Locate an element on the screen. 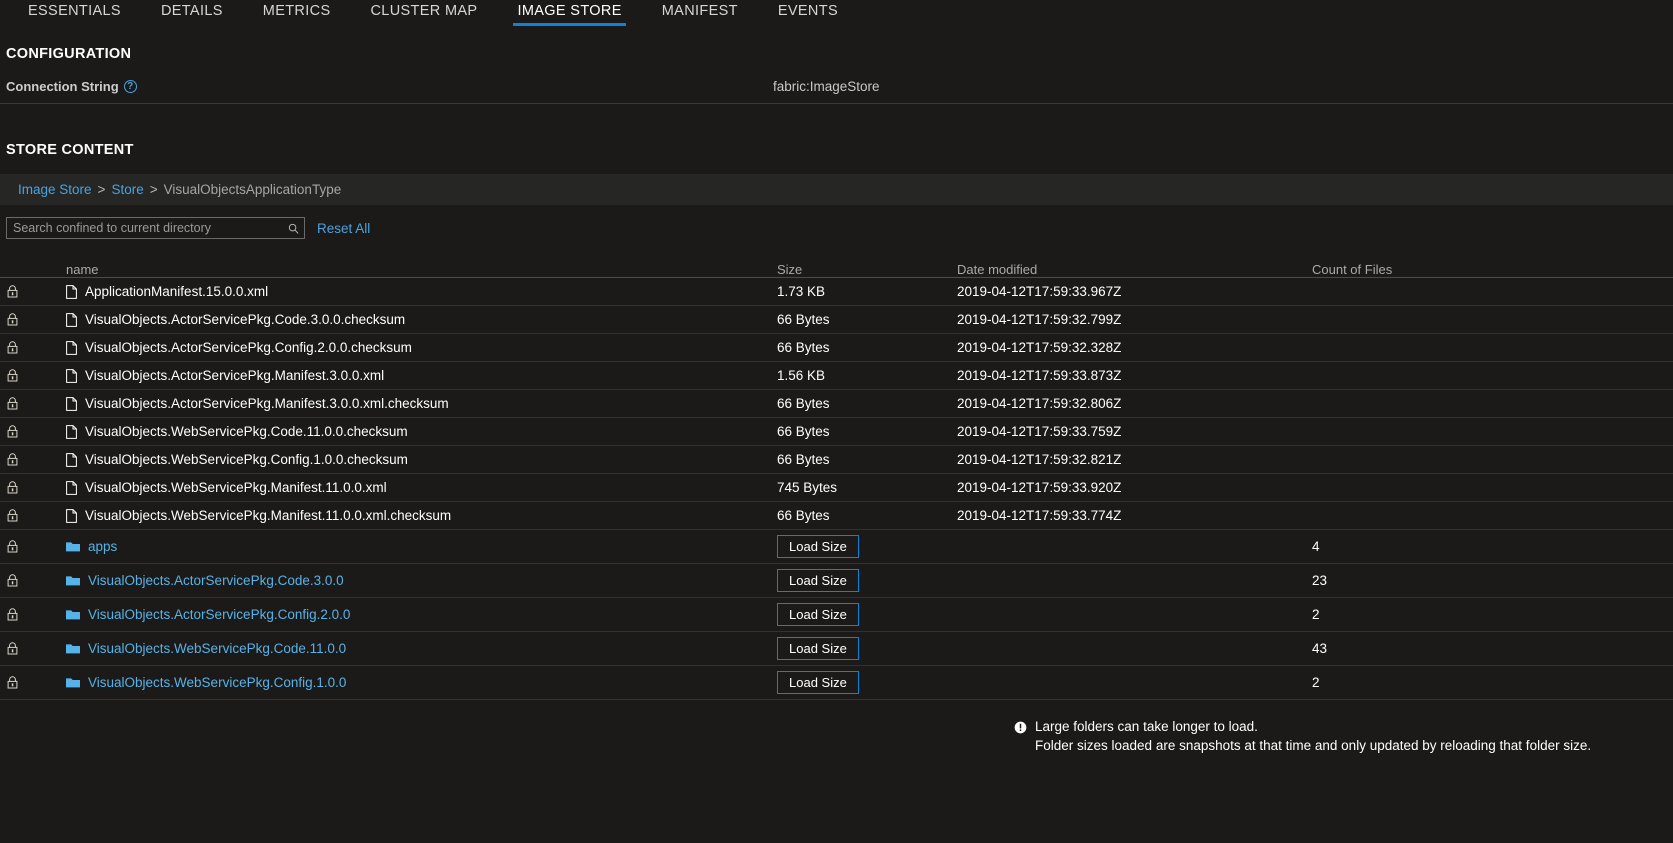  folder-count-label: 4 is located at coordinates (1316, 546).